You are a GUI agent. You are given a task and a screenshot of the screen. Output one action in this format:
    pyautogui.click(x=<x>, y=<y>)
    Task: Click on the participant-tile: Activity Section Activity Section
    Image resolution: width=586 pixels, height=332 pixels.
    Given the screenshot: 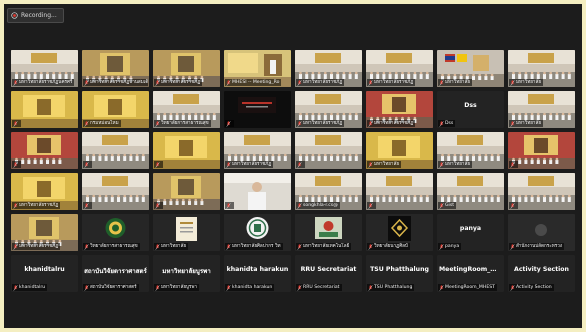 What is the action you would take?
    pyautogui.click(x=541, y=273)
    